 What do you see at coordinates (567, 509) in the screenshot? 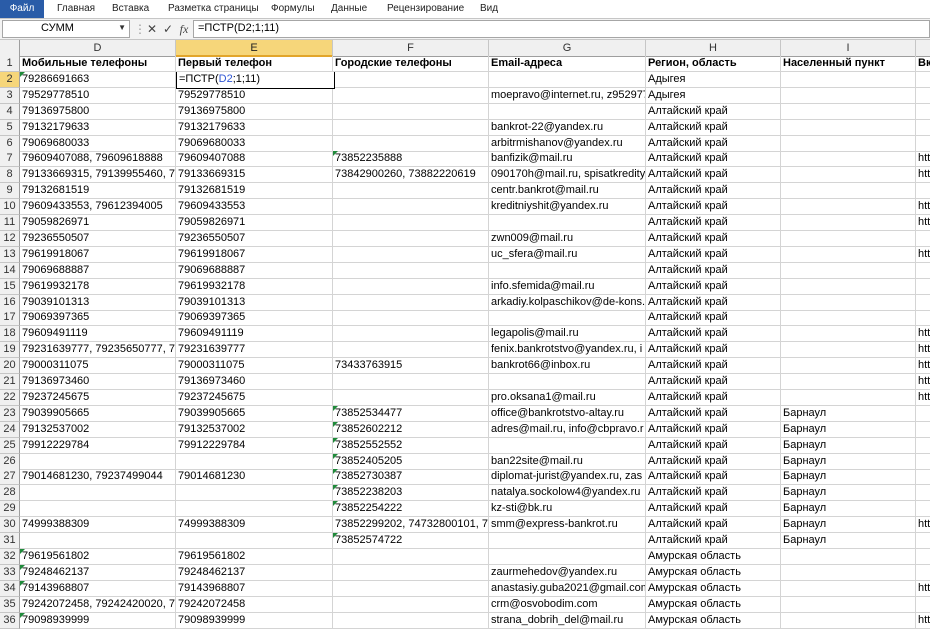
I see `cell-g: kz-sti@bk.ru` at bounding box center [567, 509].